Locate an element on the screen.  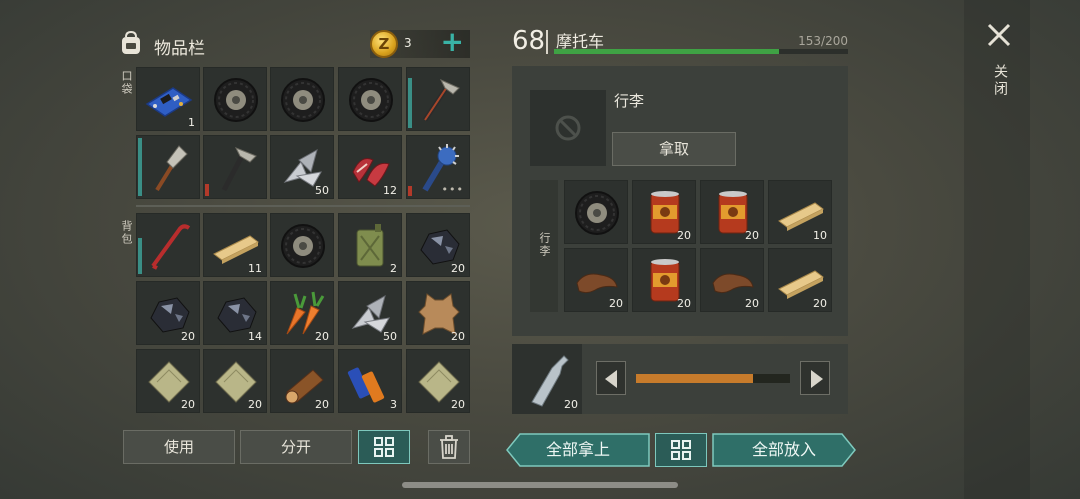
backpack-slot-animal-hide: 20 is located at coordinates (438, 313).